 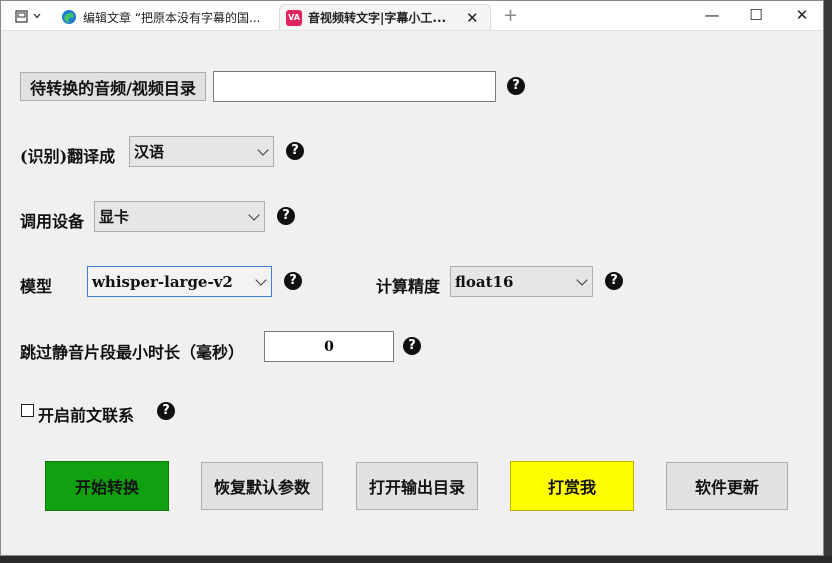 I want to click on update-button: 软件更新, so click(x=727, y=486).